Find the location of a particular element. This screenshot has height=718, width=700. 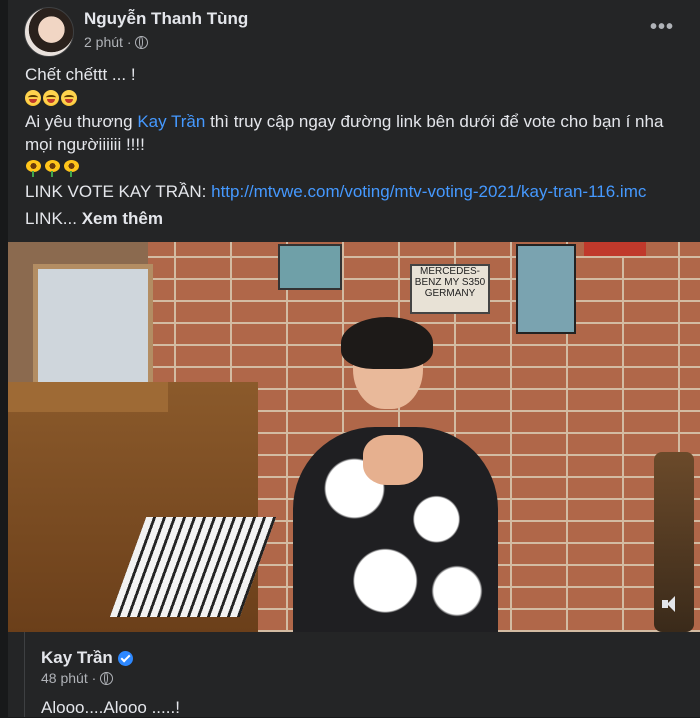

hair is located at coordinates (387, 343).